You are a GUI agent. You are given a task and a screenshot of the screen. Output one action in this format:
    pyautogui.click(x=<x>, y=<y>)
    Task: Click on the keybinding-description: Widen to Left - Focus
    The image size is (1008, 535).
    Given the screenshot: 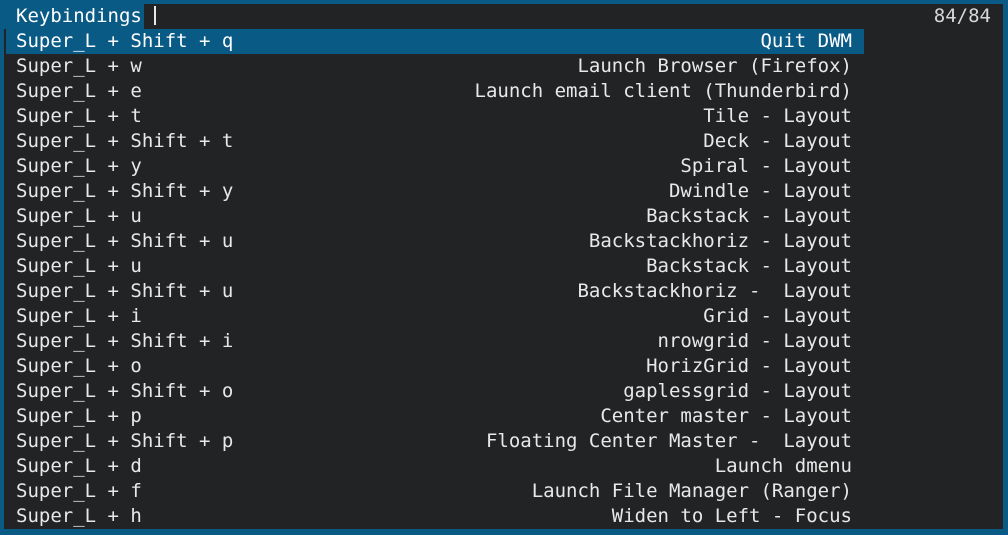 What is the action you would take?
    pyautogui.click(x=731, y=516)
    